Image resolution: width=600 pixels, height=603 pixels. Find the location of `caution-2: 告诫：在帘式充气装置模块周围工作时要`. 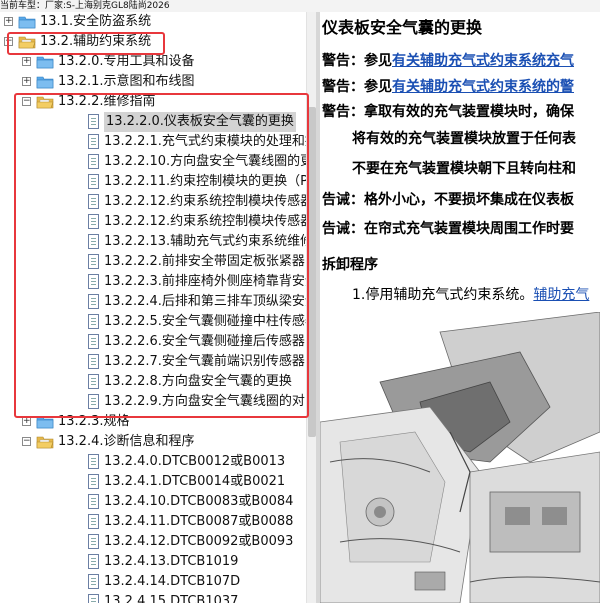

caution-2: 告诫：在帘式充气装置模块周围工作时要 is located at coordinates (448, 228).